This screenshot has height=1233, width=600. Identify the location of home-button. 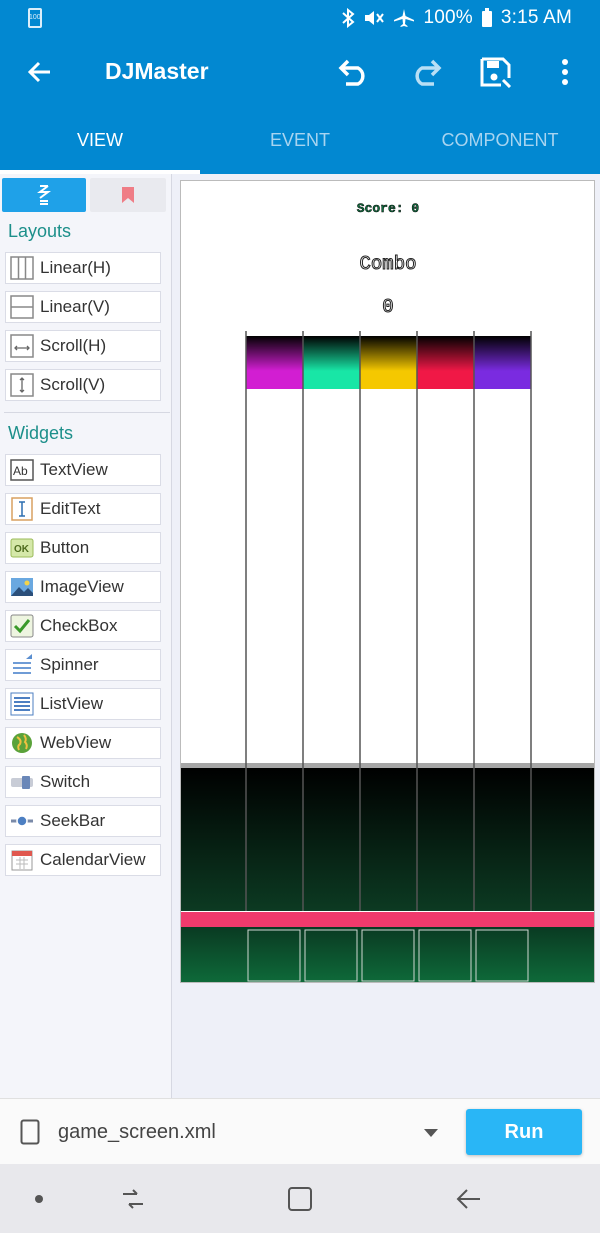
(300, 1199).